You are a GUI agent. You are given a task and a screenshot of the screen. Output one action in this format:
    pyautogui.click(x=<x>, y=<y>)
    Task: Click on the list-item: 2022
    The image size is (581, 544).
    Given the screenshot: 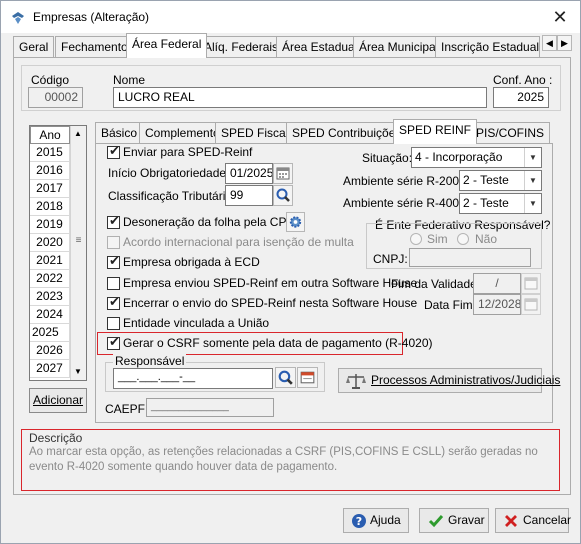 What is the action you would take?
    pyautogui.click(x=50, y=279)
    